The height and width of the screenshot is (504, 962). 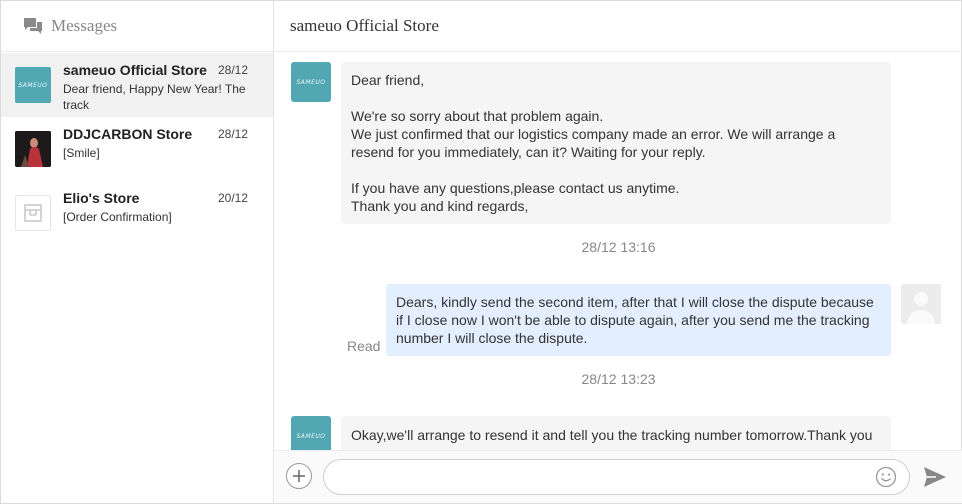 What do you see at coordinates (81, 153) in the screenshot?
I see `conversation-preview: [Smile]` at bounding box center [81, 153].